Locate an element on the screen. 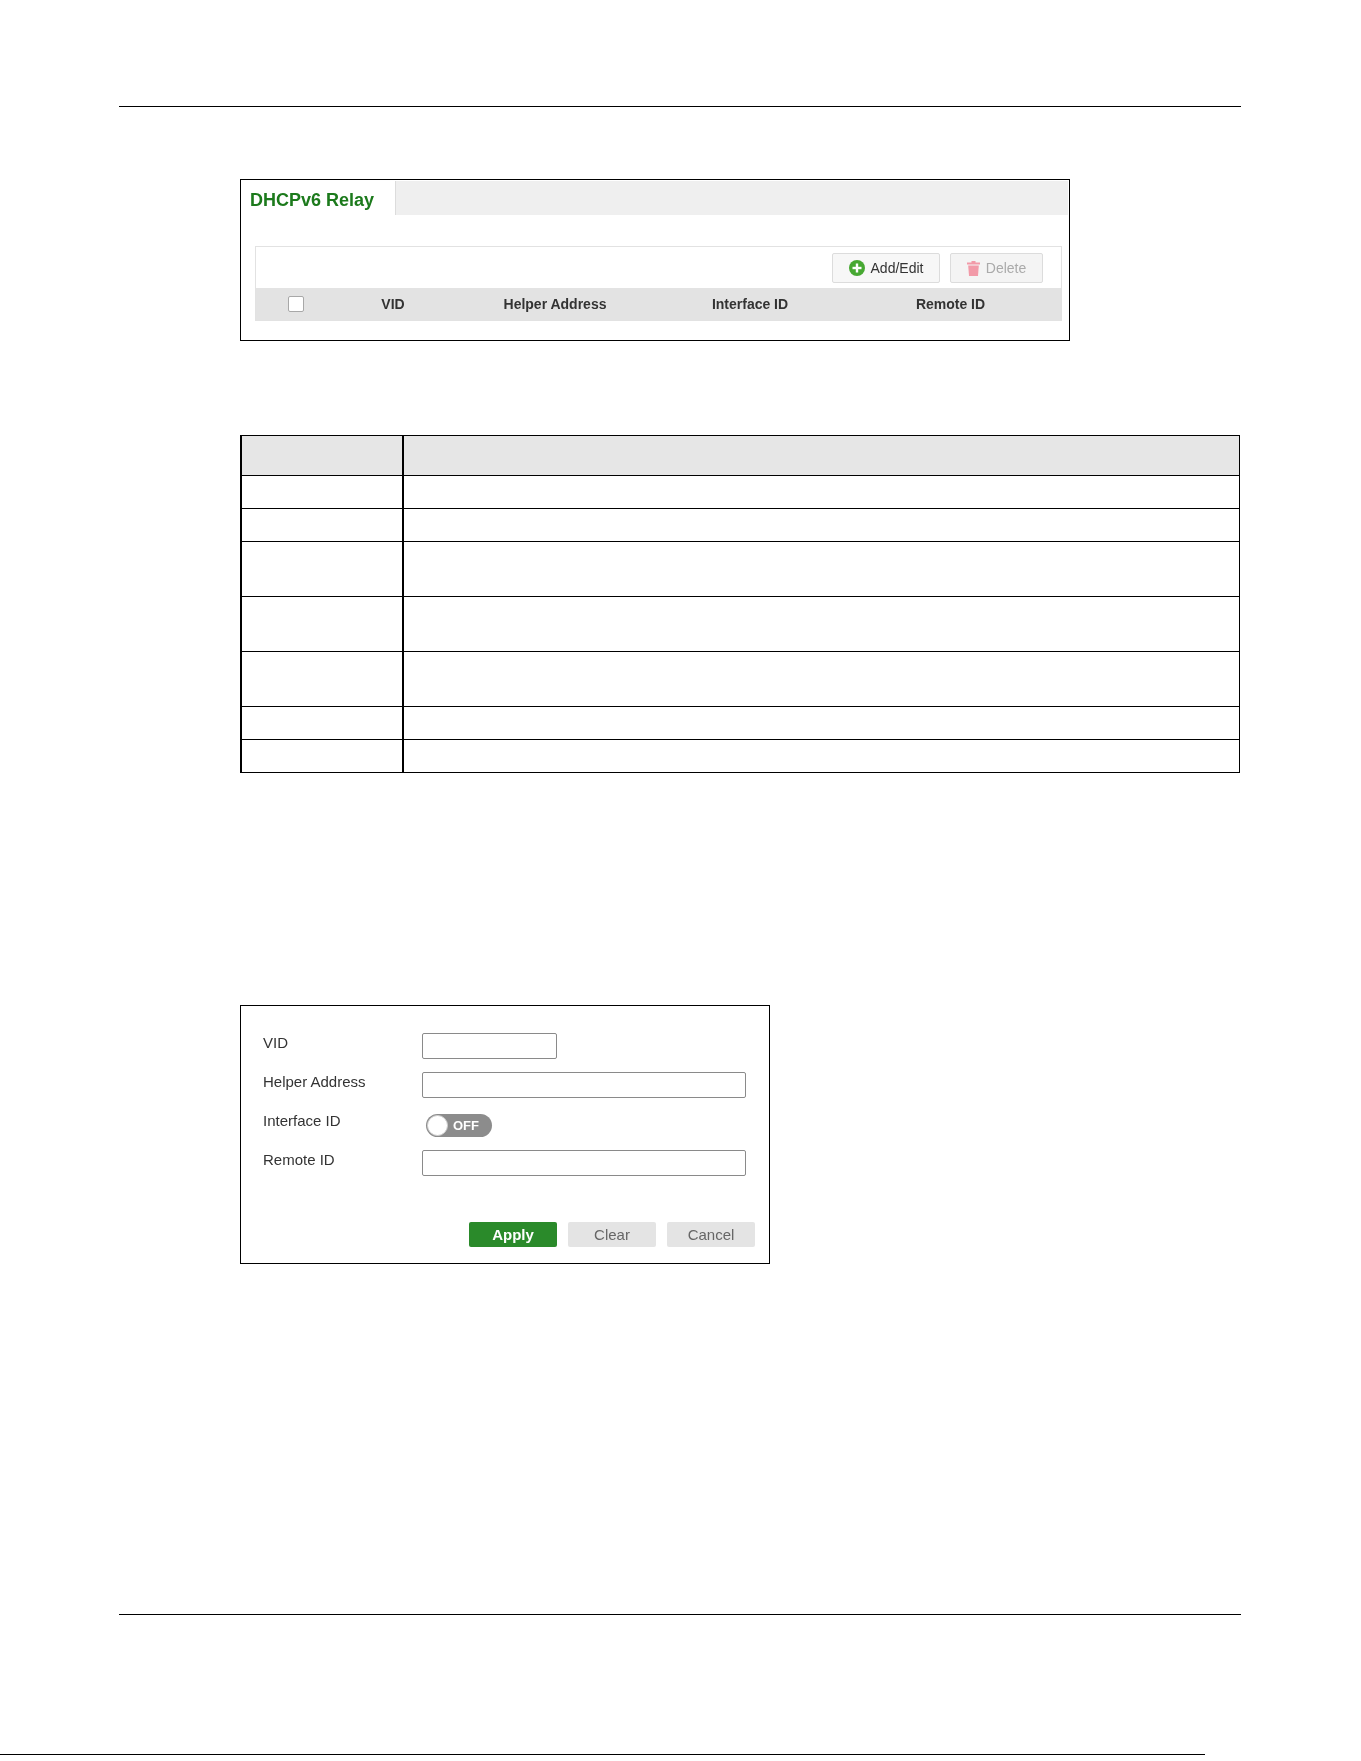  tab: DHCPv6 Relay is located at coordinates (319, 198).